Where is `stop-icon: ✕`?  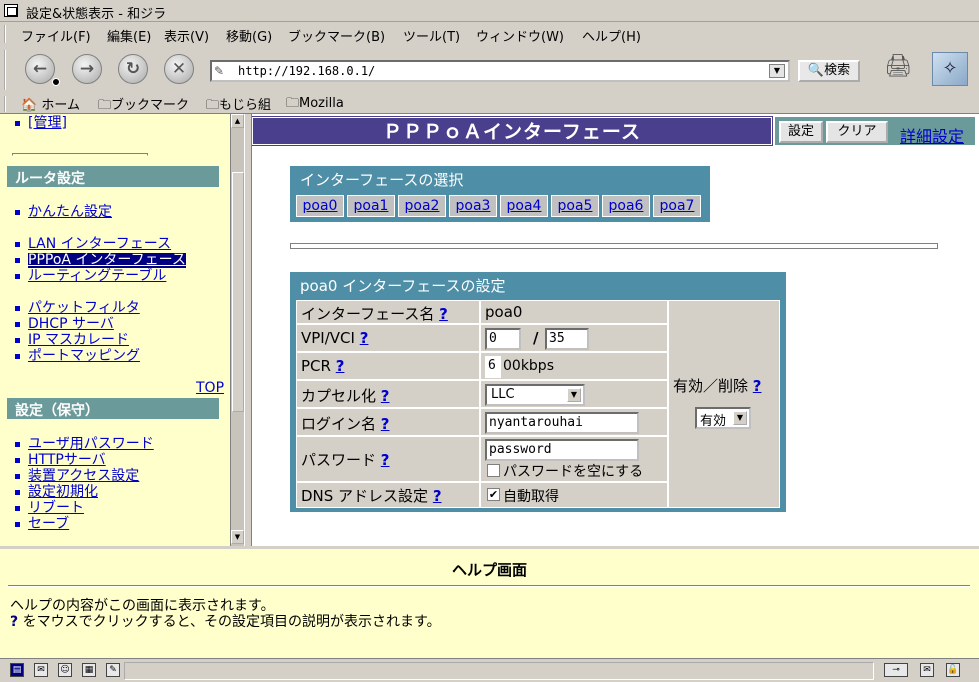 stop-icon: ✕ is located at coordinates (179, 69).